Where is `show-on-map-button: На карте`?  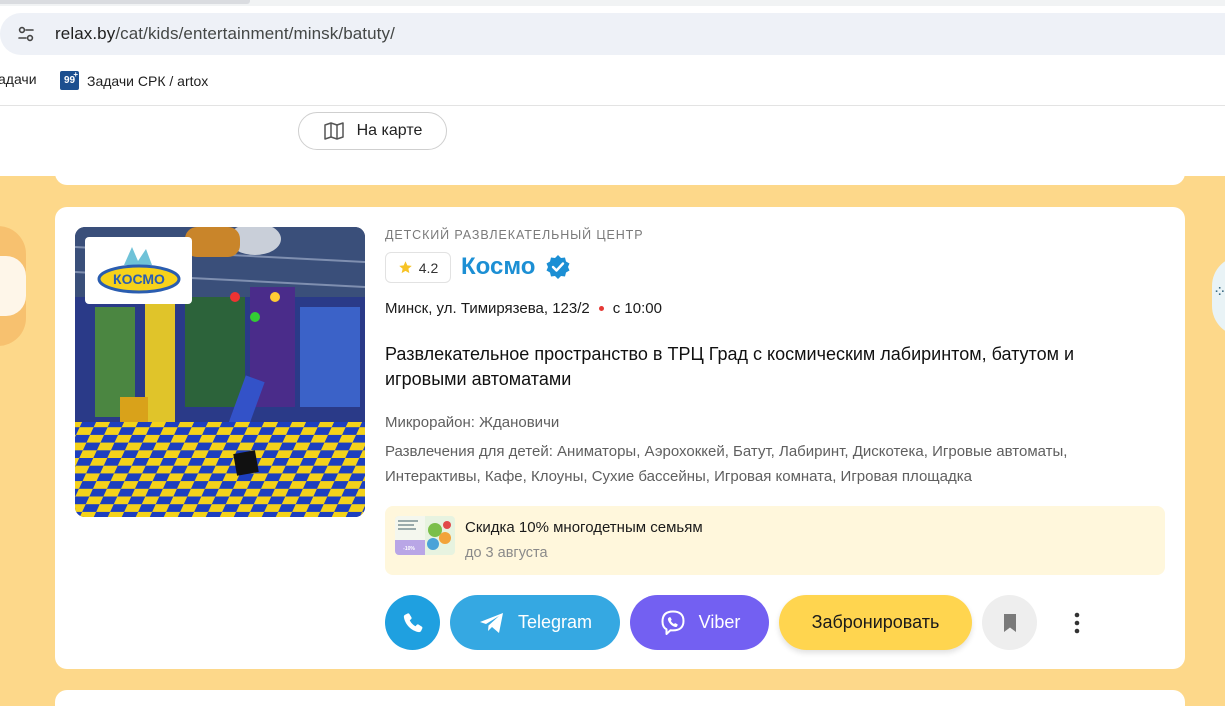
show-on-map-button: На карте is located at coordinates (372, 131).